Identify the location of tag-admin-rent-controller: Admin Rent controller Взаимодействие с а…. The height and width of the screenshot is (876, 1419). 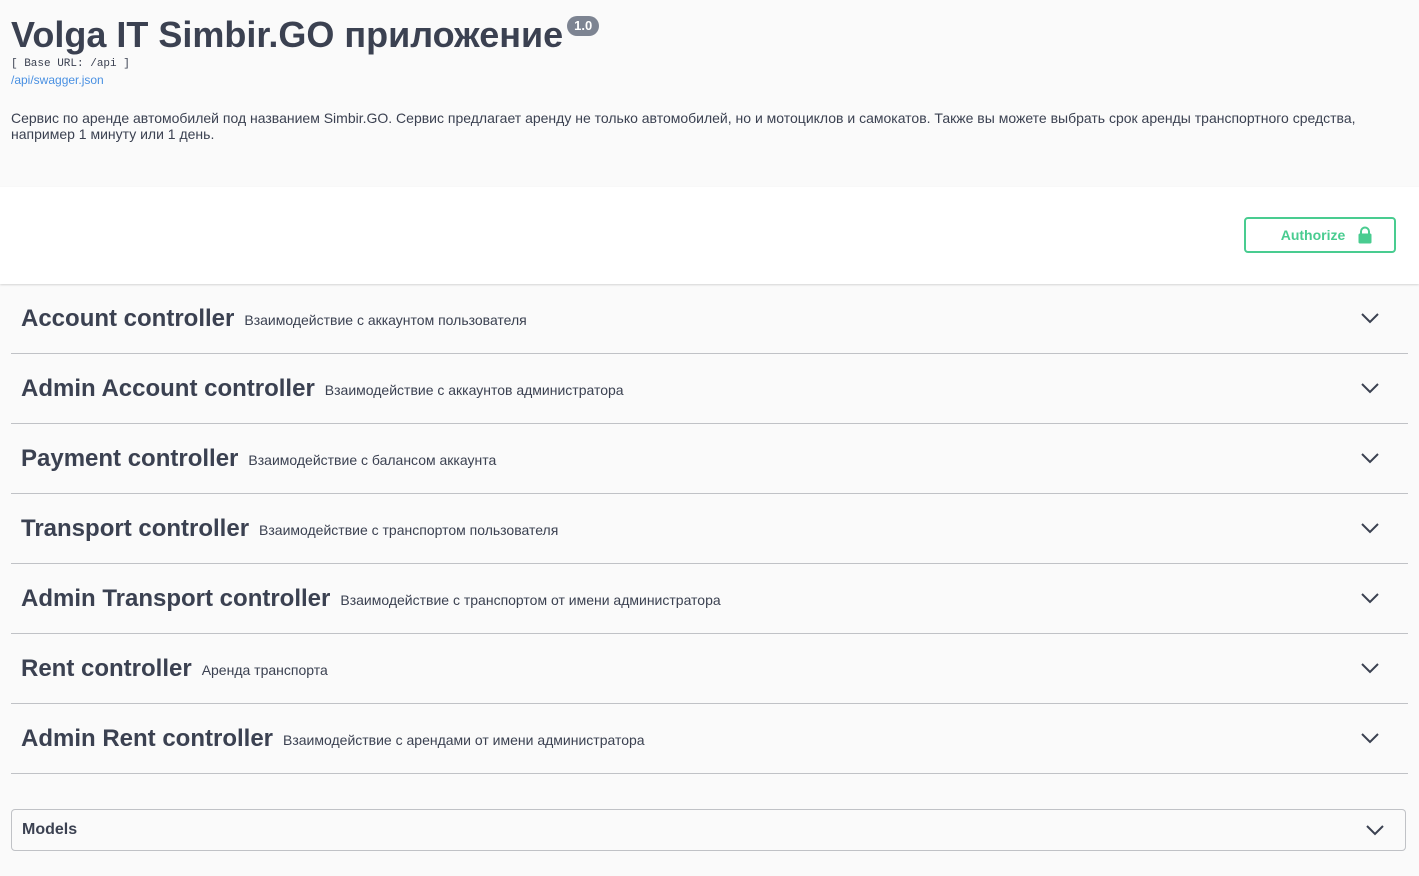
(709, 739).